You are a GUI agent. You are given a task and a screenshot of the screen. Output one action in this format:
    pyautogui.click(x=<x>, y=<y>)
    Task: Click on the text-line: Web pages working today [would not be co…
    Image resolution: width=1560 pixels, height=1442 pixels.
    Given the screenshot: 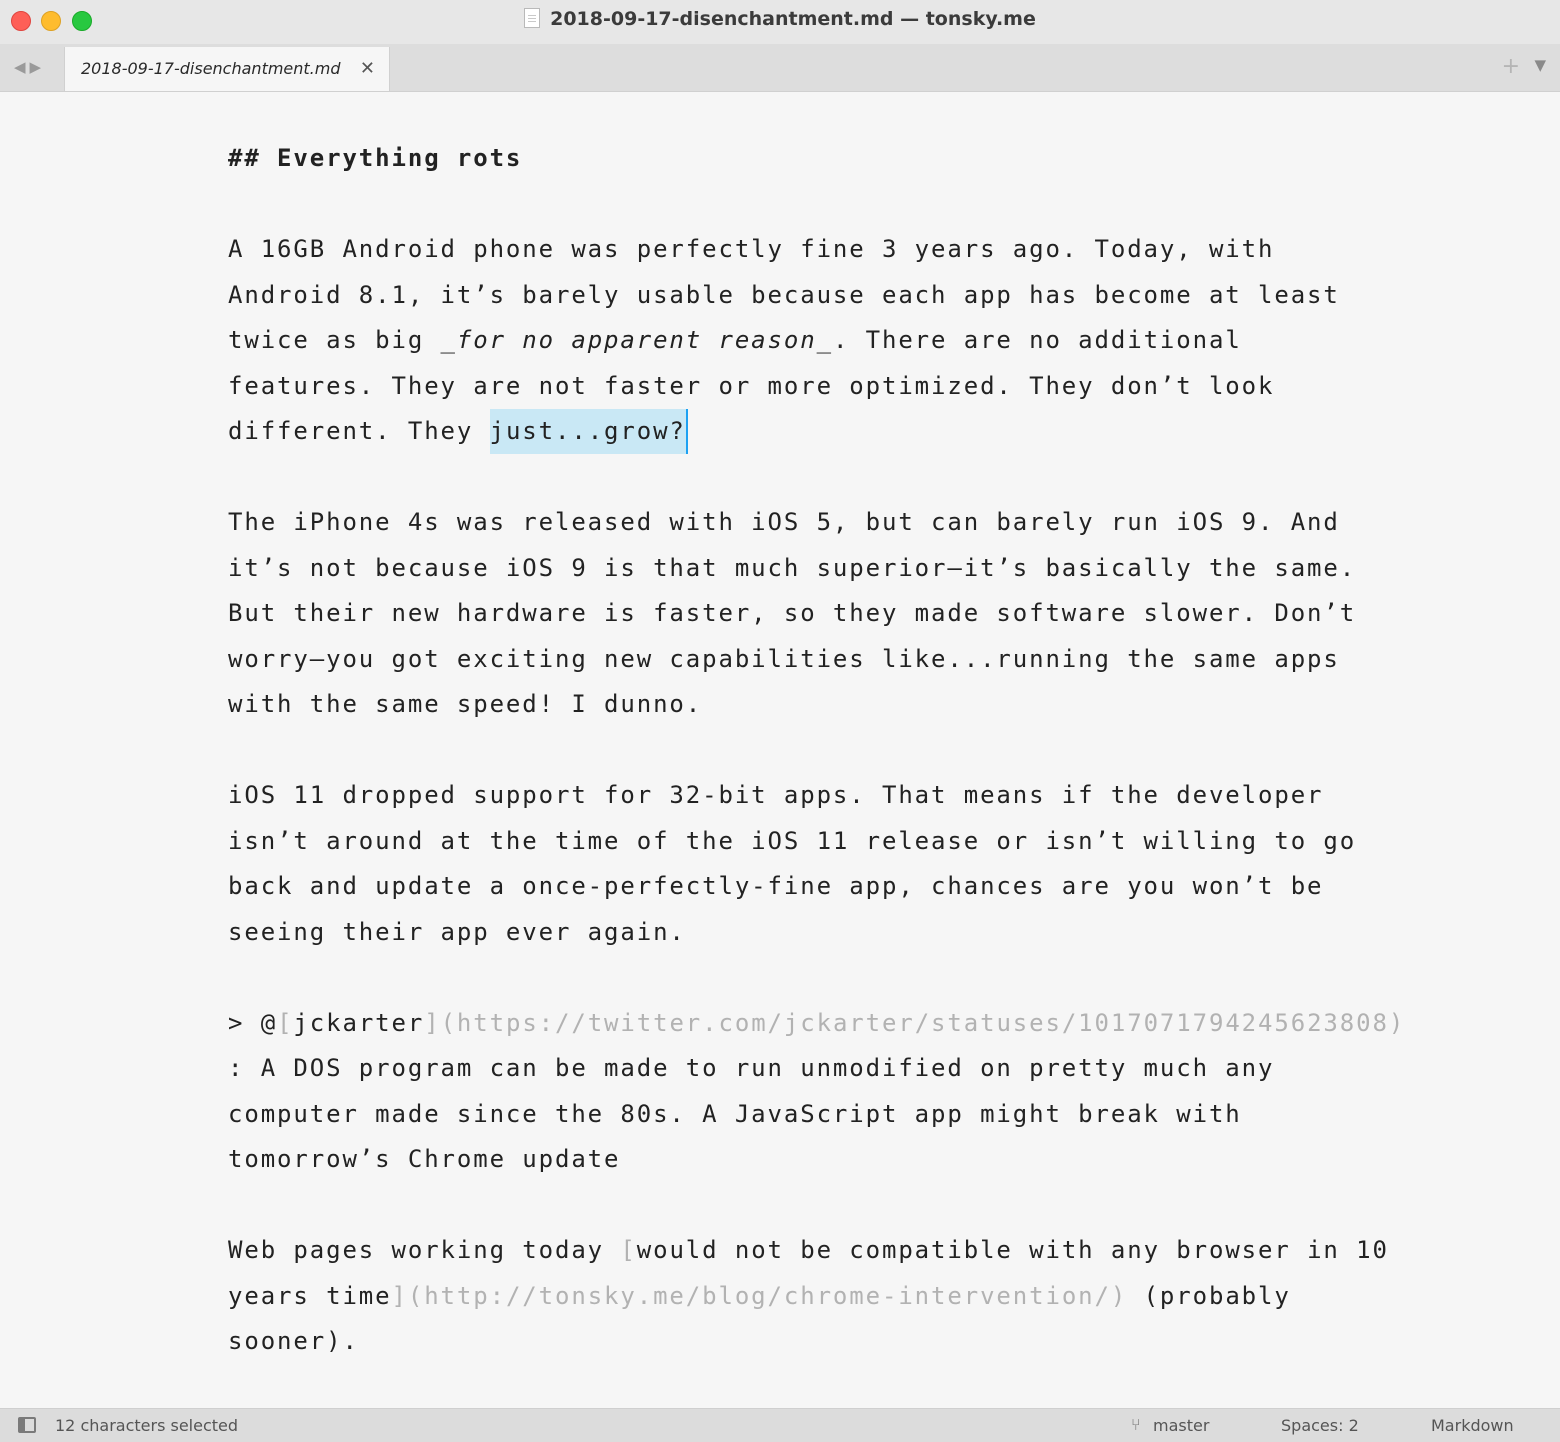 What is the action you would take?
    pyautogui.click(x=807, y=1251)
    